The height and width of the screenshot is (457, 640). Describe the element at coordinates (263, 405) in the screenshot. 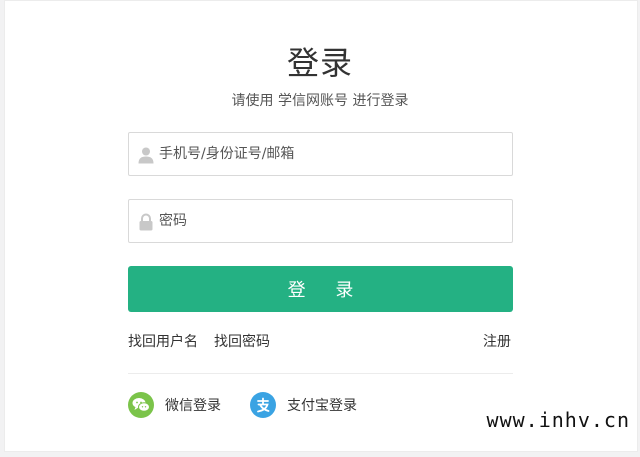

I see `alipay-icon` at that location.